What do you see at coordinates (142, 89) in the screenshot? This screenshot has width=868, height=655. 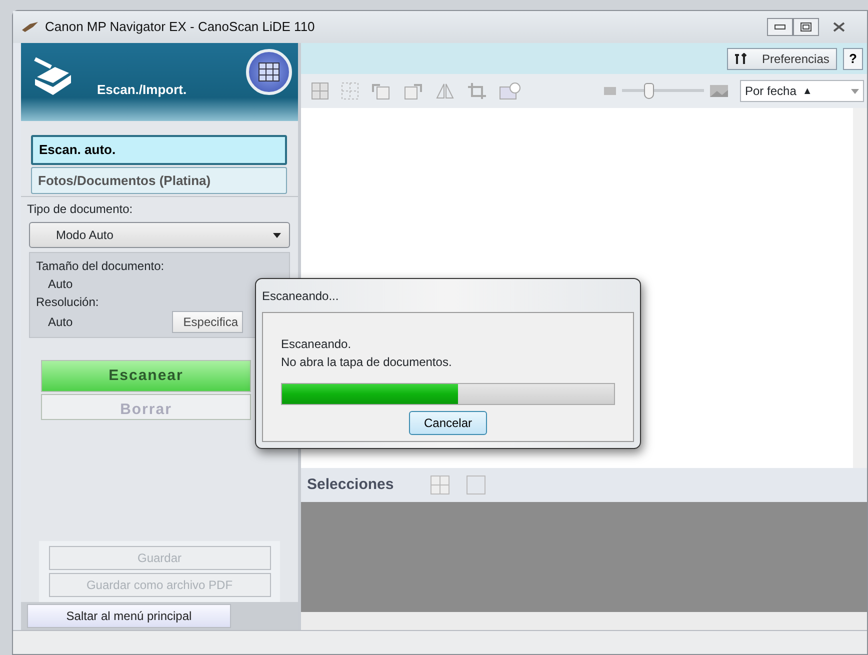 I see `section-title: Escan./Import.` at bounding box center [142, 89].